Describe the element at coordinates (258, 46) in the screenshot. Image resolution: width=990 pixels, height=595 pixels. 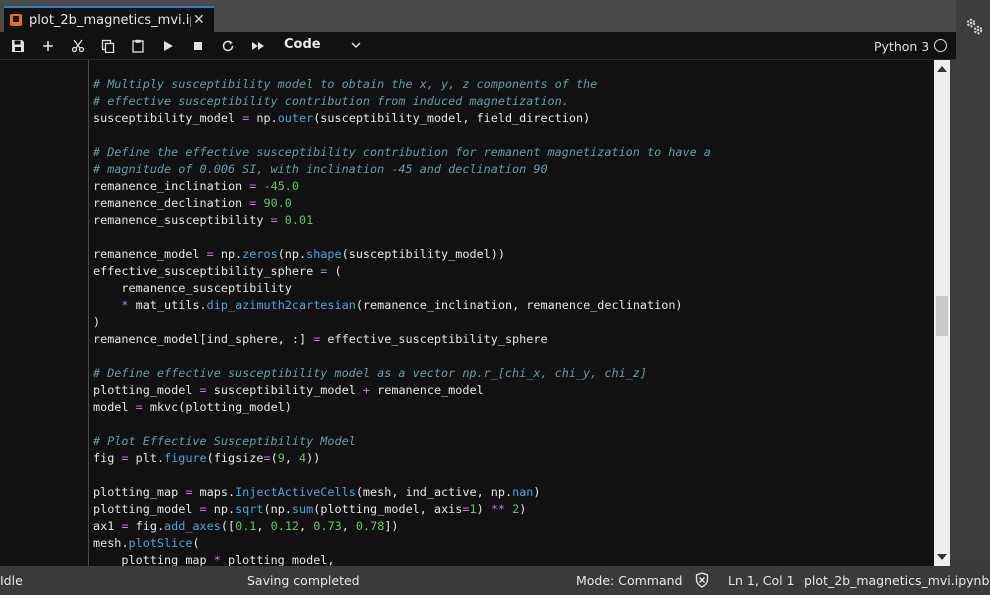
I see `fast-forward-icon` at that location.